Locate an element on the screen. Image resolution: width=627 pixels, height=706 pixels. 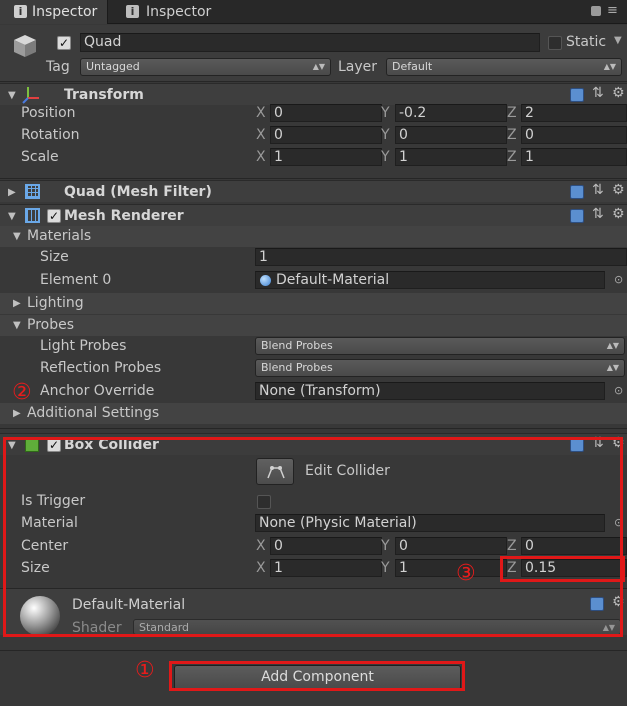
mesh-renderer-icon is located at coordinates (32, 215).